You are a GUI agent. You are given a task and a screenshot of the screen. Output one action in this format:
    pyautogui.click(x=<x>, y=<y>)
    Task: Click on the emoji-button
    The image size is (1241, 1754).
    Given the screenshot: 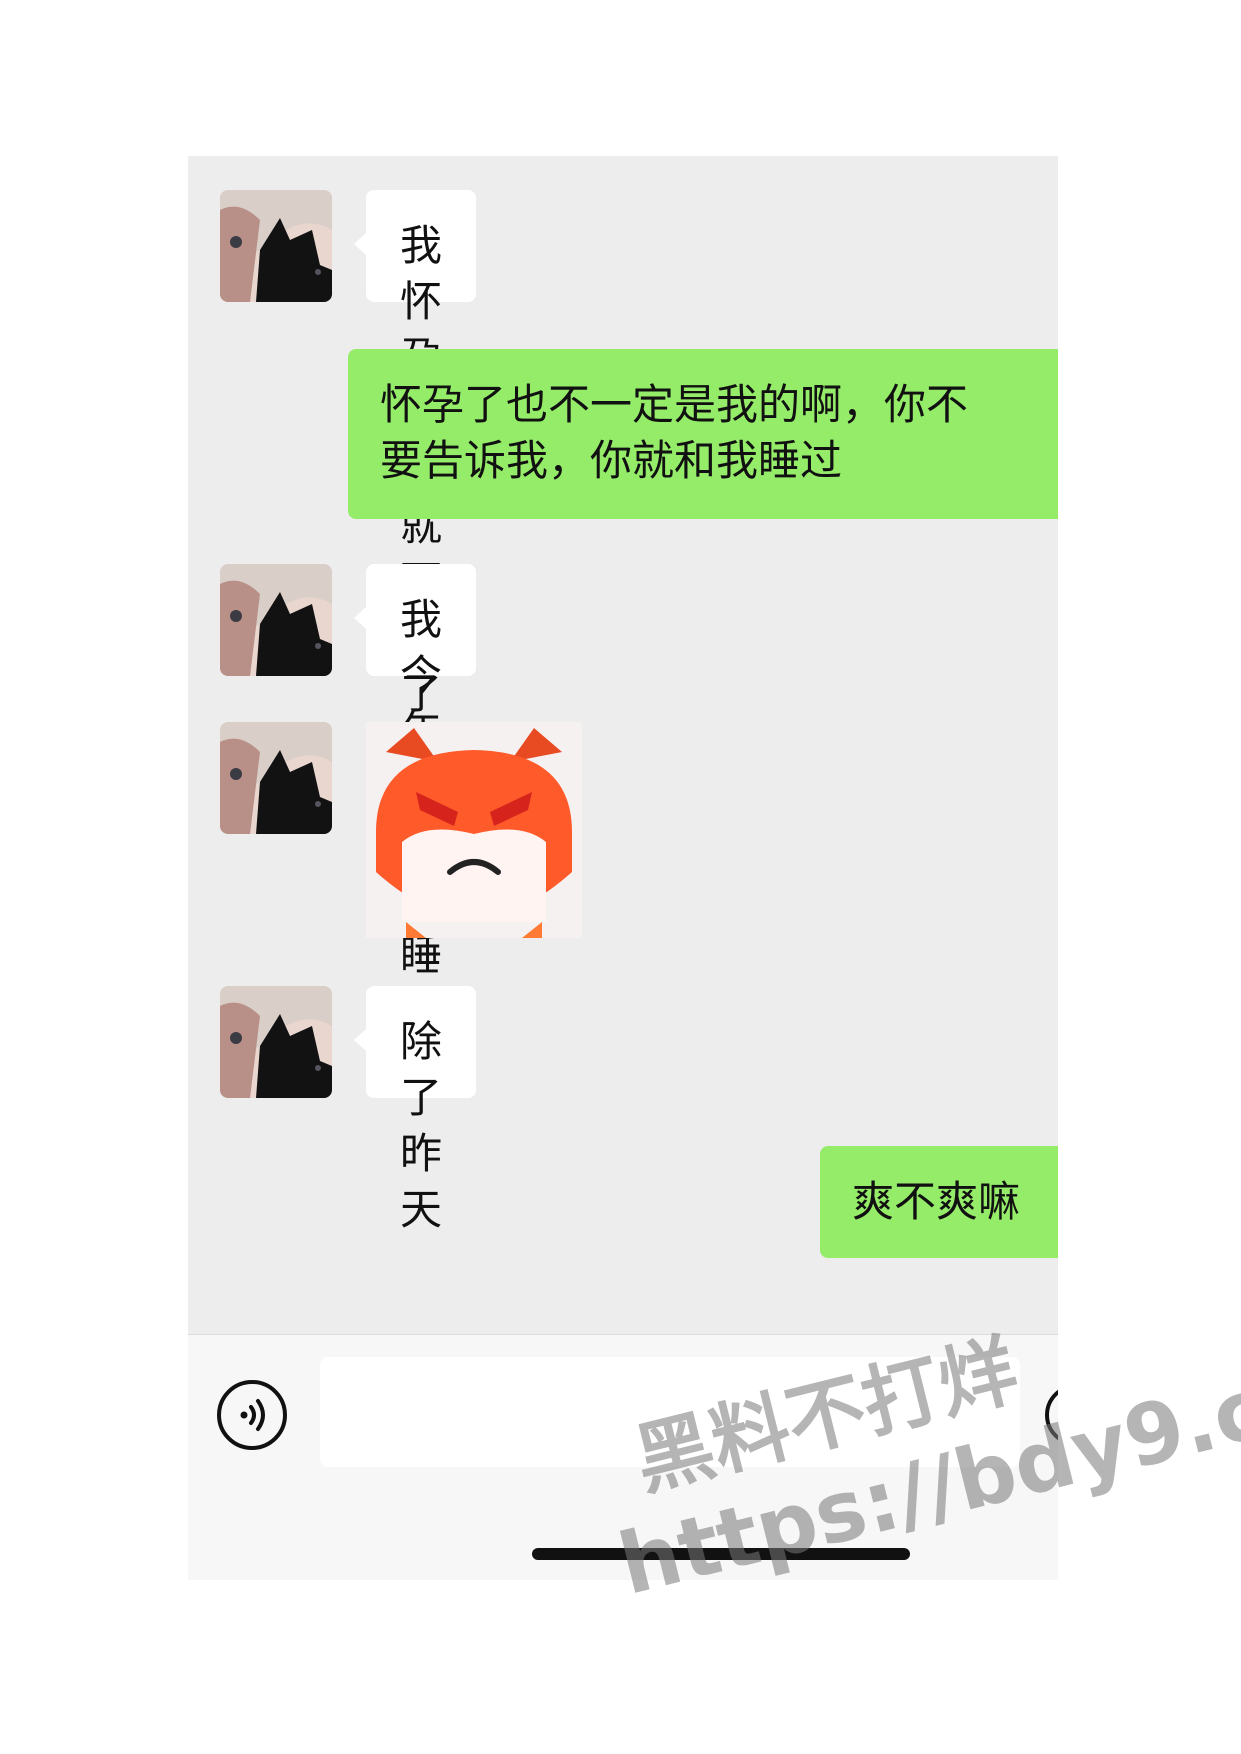 What is the action you would take?
    pyautogui.click(x=1051, y=1415)
    